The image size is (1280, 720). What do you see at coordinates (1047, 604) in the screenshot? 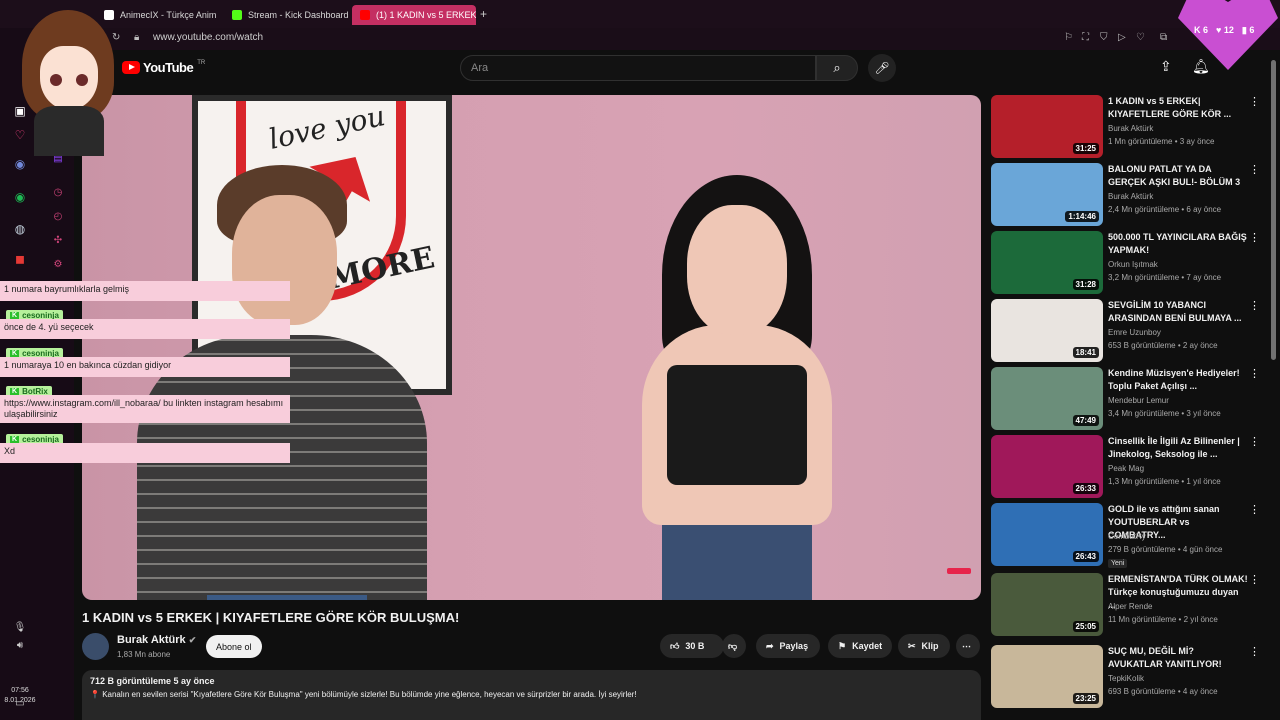
I see `video-thumbnail: 25:05` at bounding box center [1047, 604].